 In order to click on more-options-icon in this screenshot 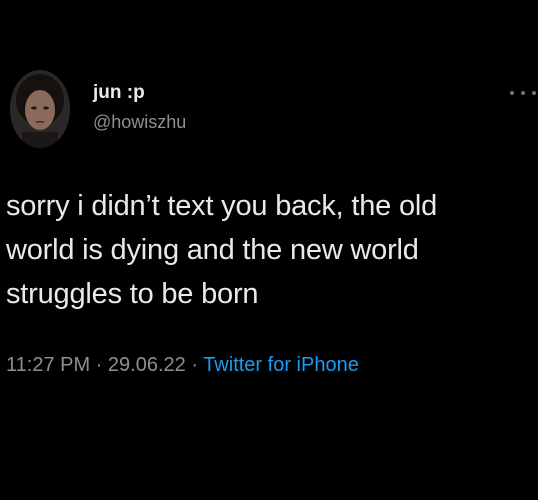, I will do `click(523, 93)`.